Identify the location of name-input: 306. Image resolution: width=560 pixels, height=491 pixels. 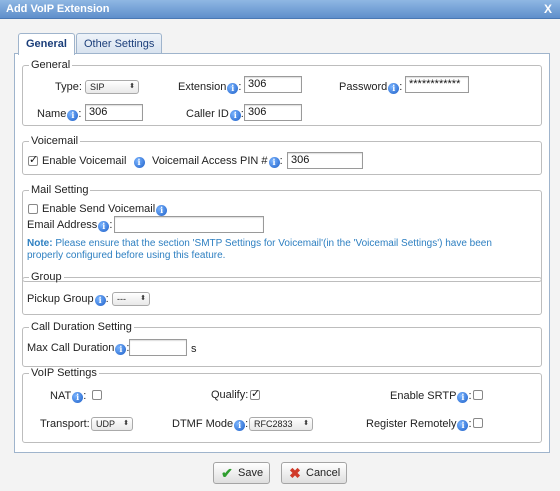
(114, 112).